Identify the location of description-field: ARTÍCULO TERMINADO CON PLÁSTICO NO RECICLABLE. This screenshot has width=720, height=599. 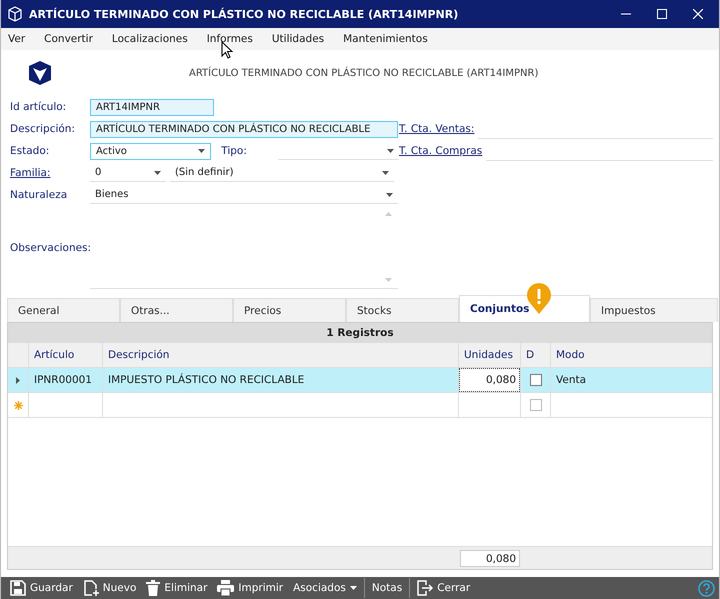
(244, 129).